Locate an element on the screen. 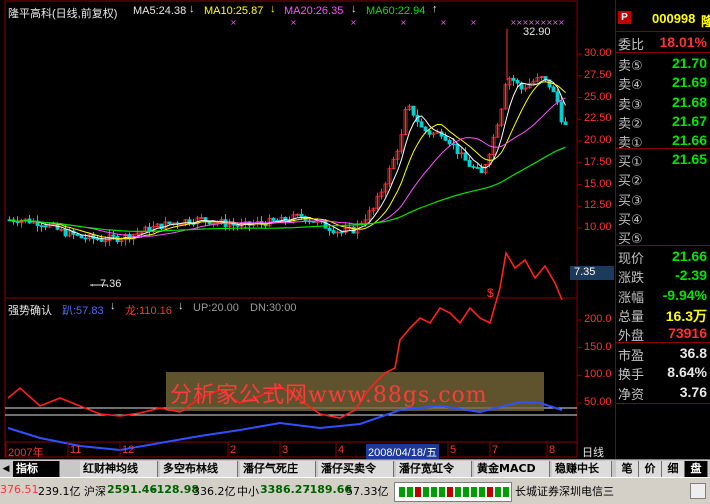  quote-value: 73916 is located at coordinates (687, 333).